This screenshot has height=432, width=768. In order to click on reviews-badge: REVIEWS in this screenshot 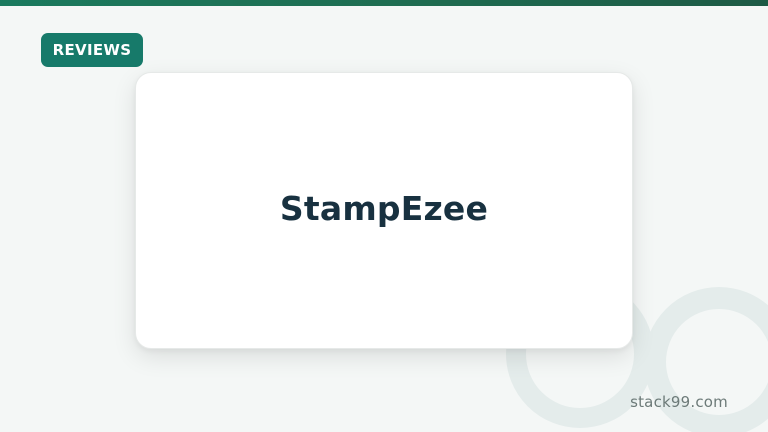, I will do `click(92, 50)`.